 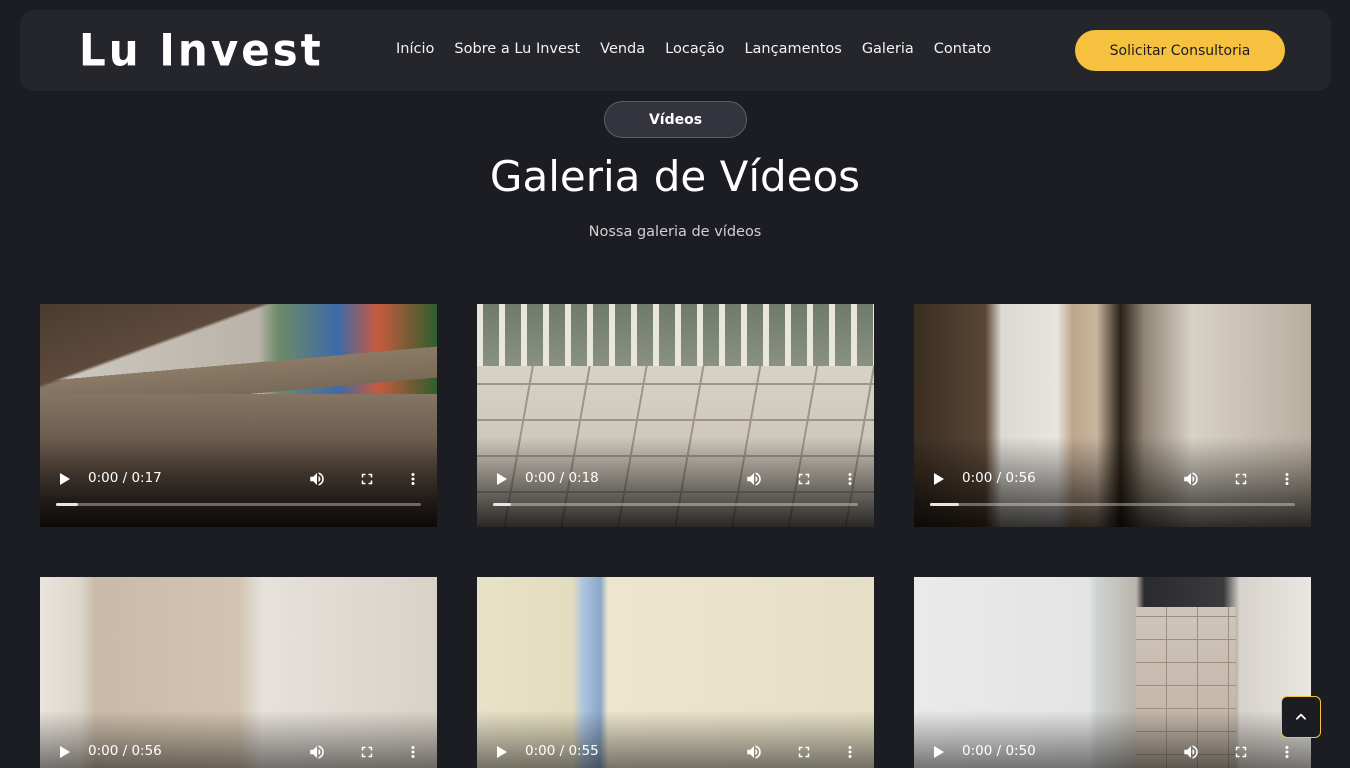 I want to click on scroll-to-top-button, so click(x=1301, y=717).